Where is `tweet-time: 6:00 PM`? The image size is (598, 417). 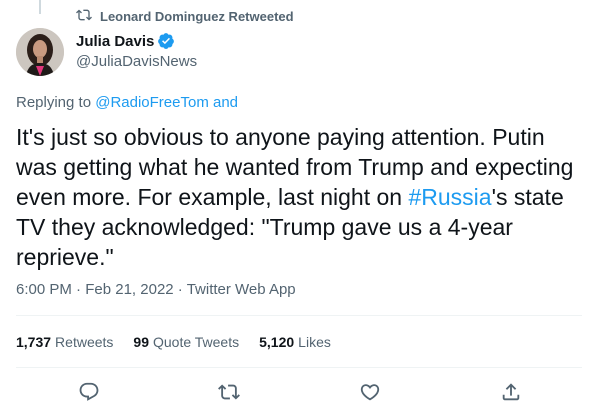
tweet-time: 6:00 PM is located at coordinates (44, 289).